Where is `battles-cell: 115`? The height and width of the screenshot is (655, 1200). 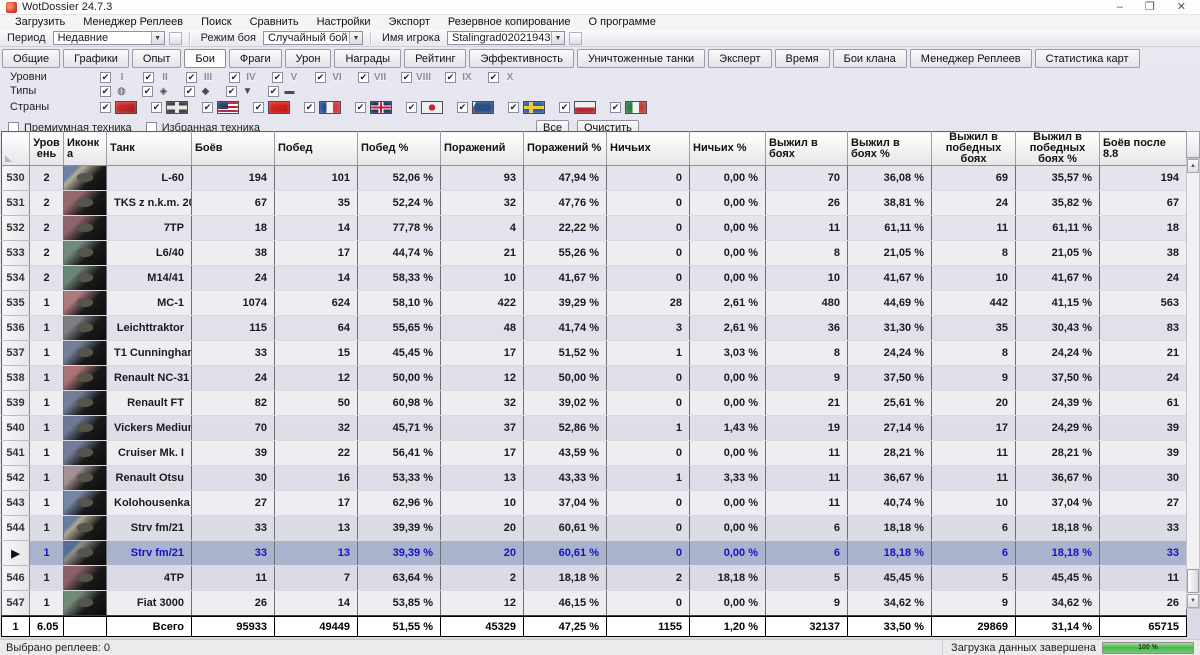
battles-cell: 115 is located at coordinates (233, 328).